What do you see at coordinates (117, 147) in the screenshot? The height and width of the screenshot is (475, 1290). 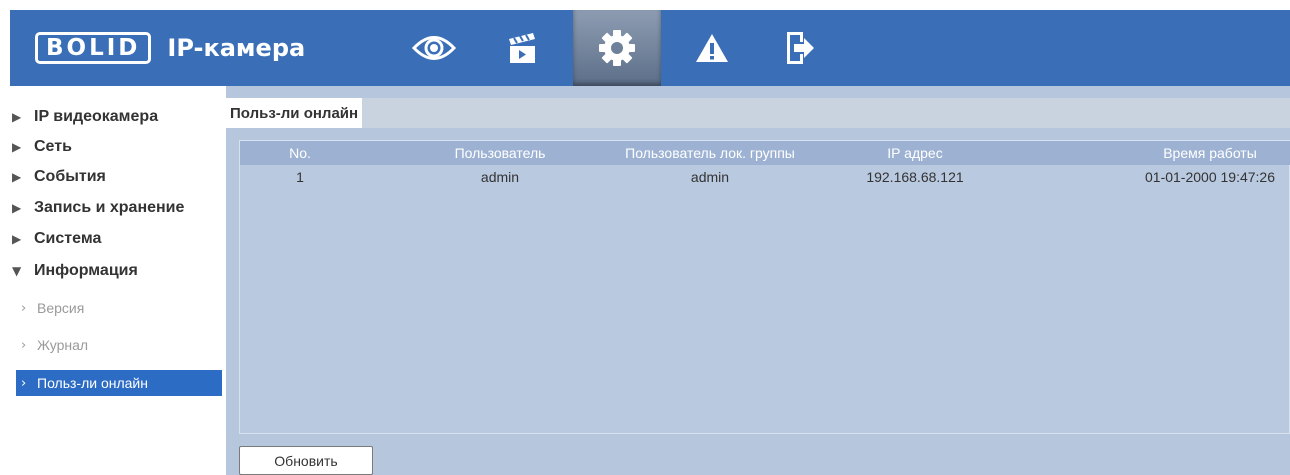 I see `sidebar-item-network: ▶ Сеть` at bounding box center [117, 147].